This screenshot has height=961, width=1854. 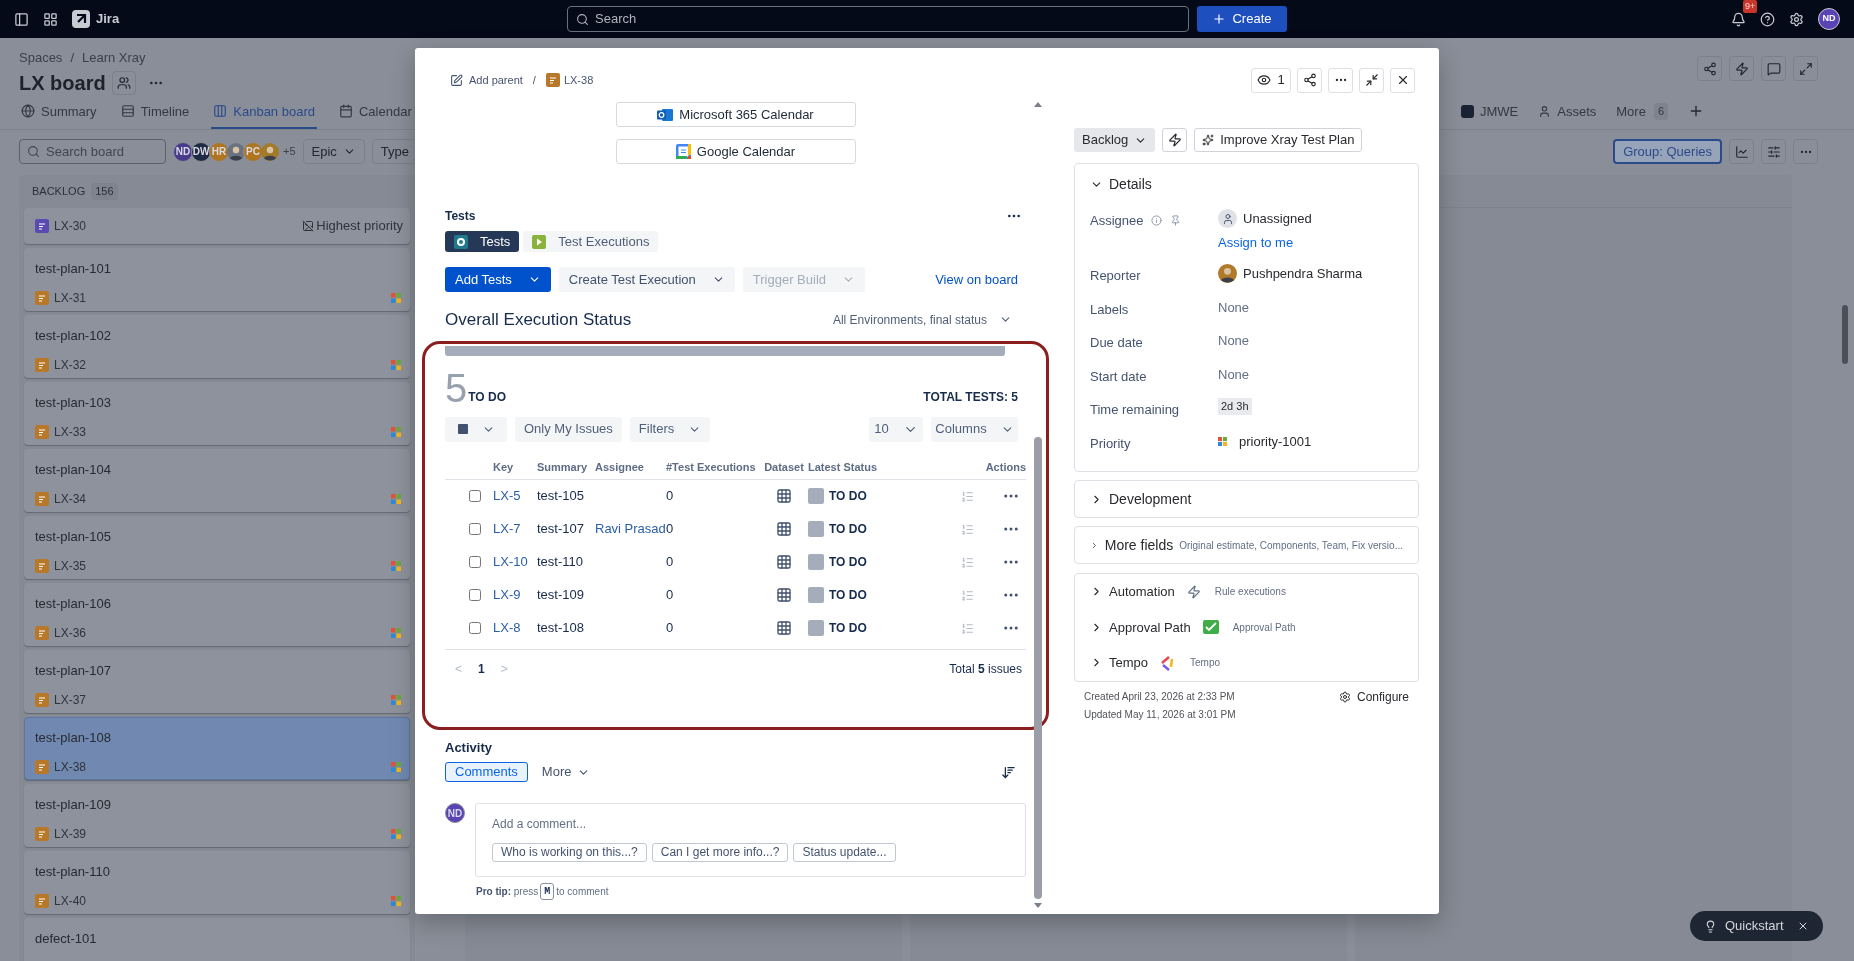 I want to click on issue-key-link: LX-10, so click(x=515, y=562).